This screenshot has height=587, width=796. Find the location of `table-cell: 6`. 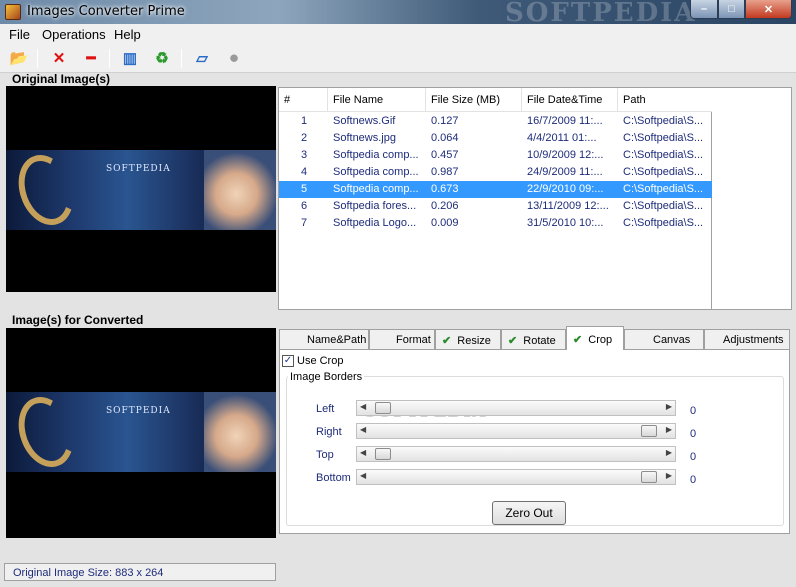

table-cell: 6 is located at coordinates (304, 206).